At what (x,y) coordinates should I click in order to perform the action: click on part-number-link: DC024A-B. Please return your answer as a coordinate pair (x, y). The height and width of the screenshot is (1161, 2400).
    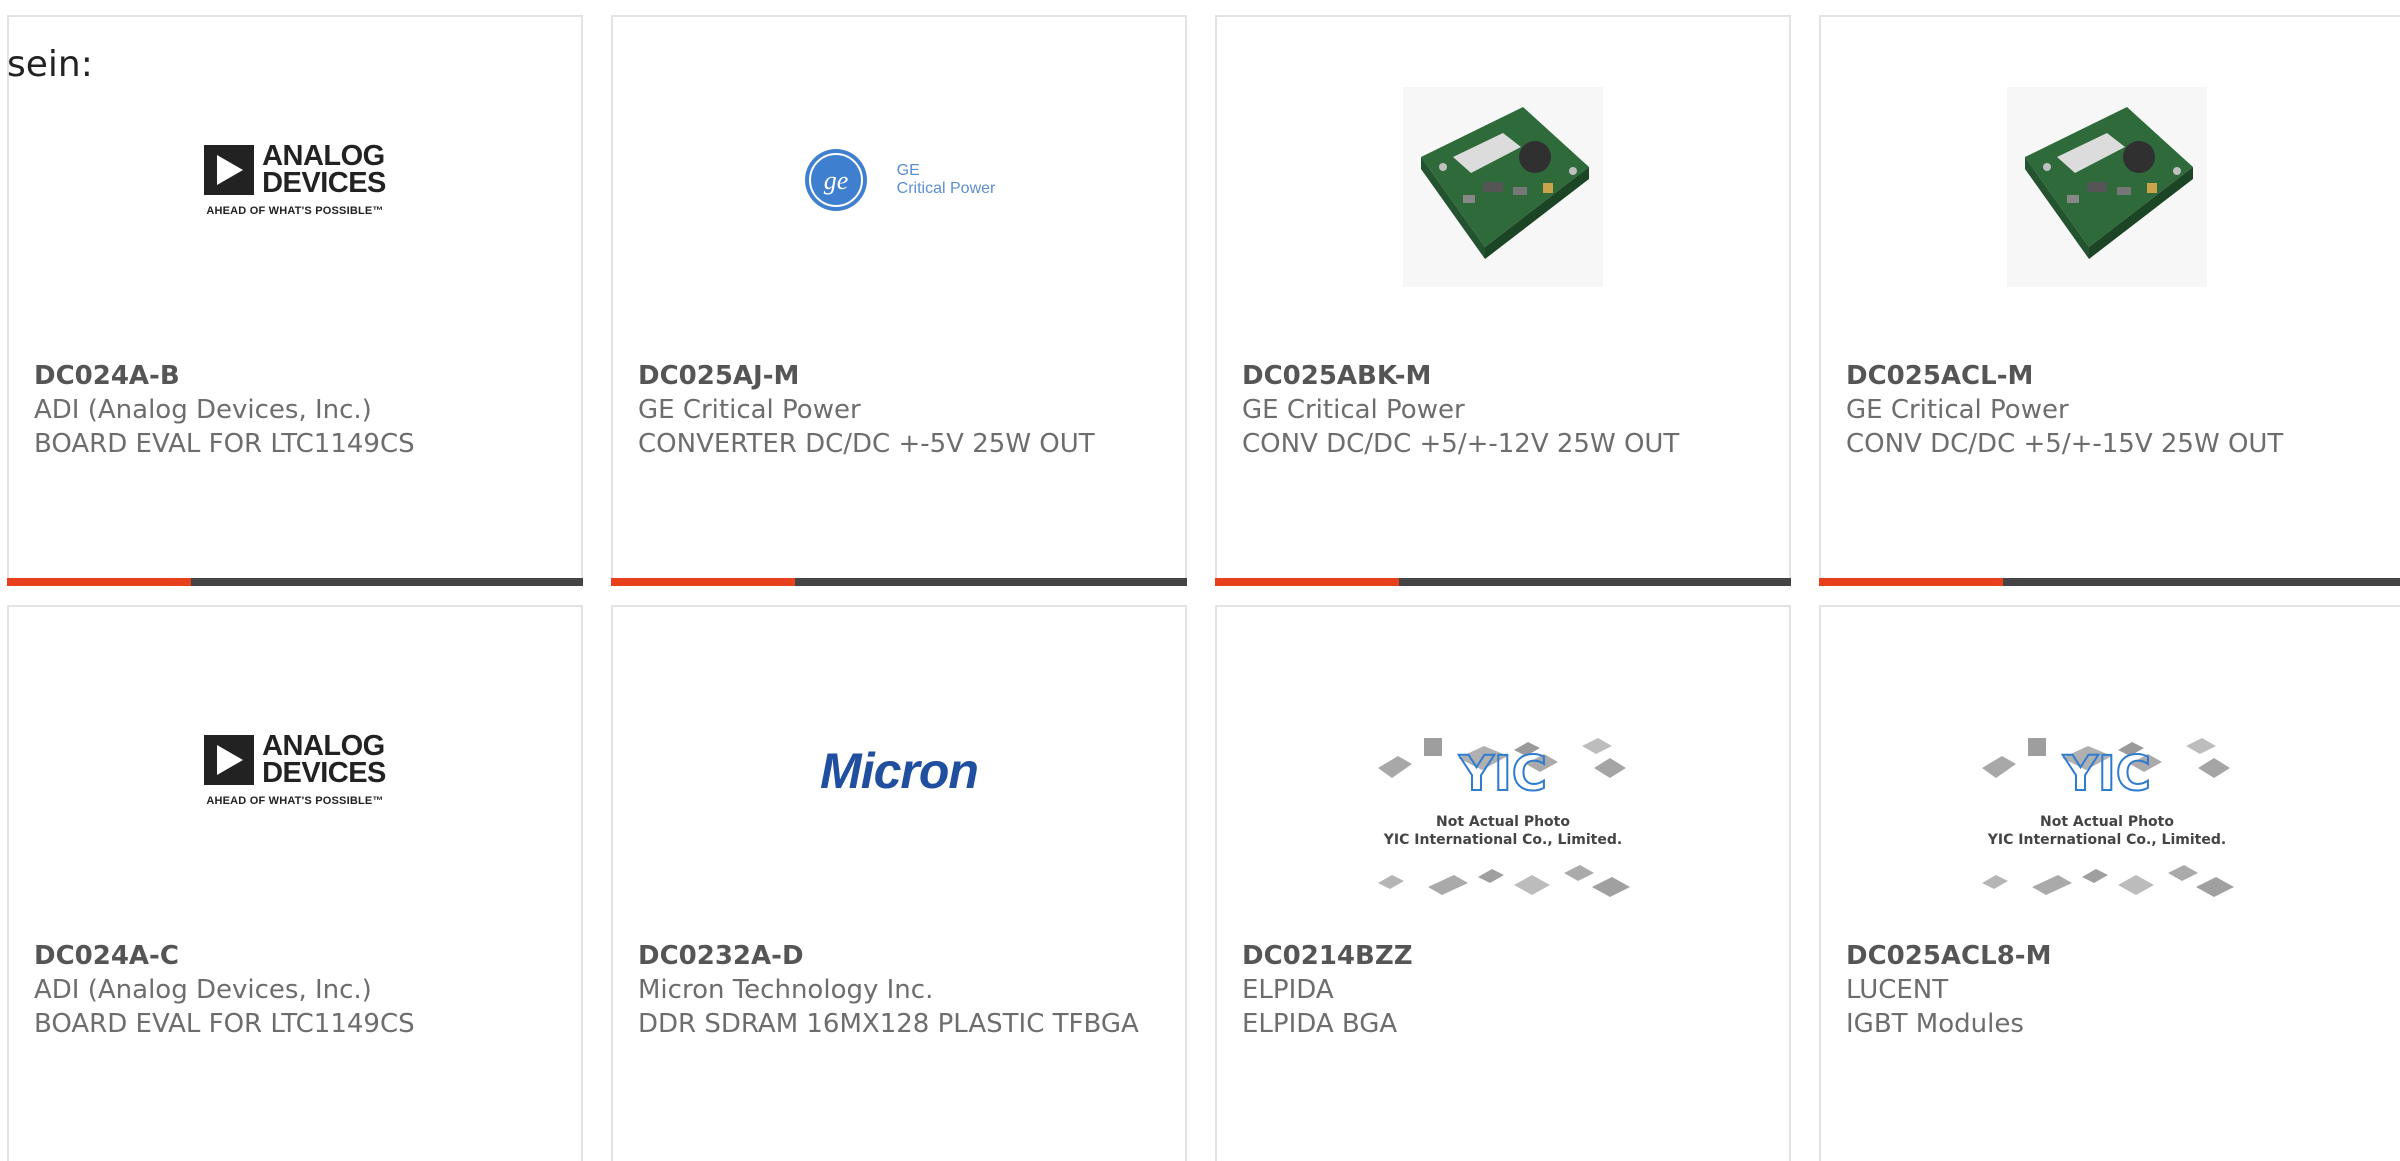
    Looking at the image, I should click on (297, 376).